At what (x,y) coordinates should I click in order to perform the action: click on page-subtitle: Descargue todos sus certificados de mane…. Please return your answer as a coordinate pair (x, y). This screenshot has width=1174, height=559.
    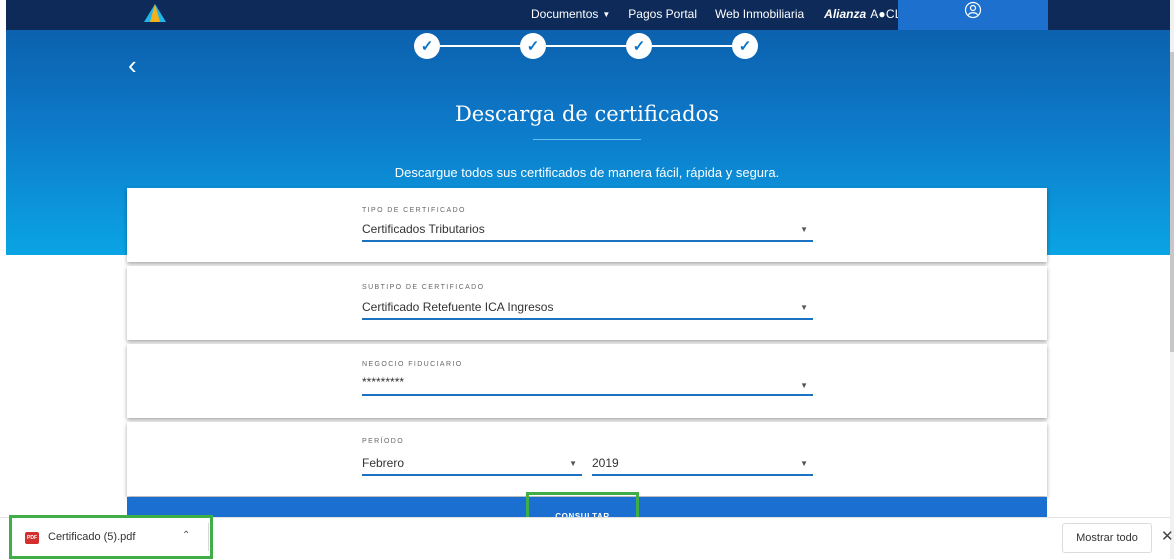
    Looking at the image, I should click on (587, 172).